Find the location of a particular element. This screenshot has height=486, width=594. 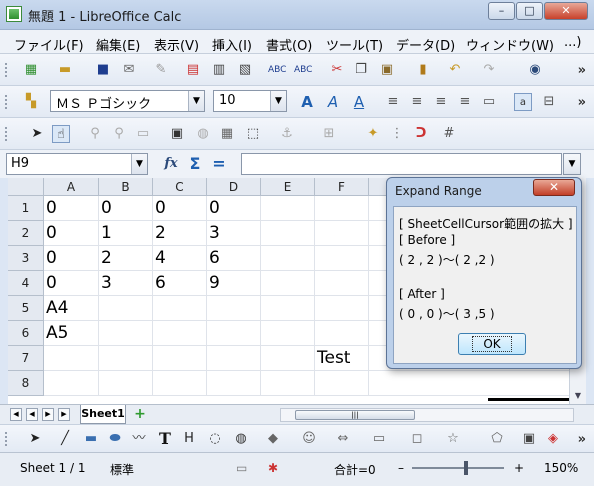

scroll-down-icon: ▼ is located at coordinates (578, 396).